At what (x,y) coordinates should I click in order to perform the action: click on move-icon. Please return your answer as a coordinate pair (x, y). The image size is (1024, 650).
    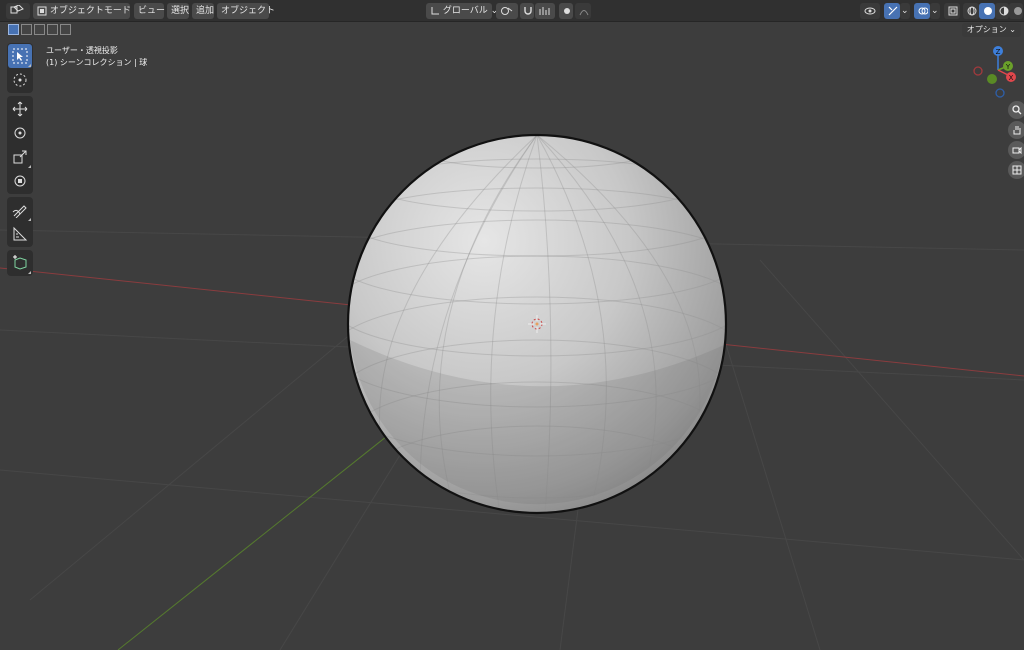
    Looking at the image, I should click on (20, 109).